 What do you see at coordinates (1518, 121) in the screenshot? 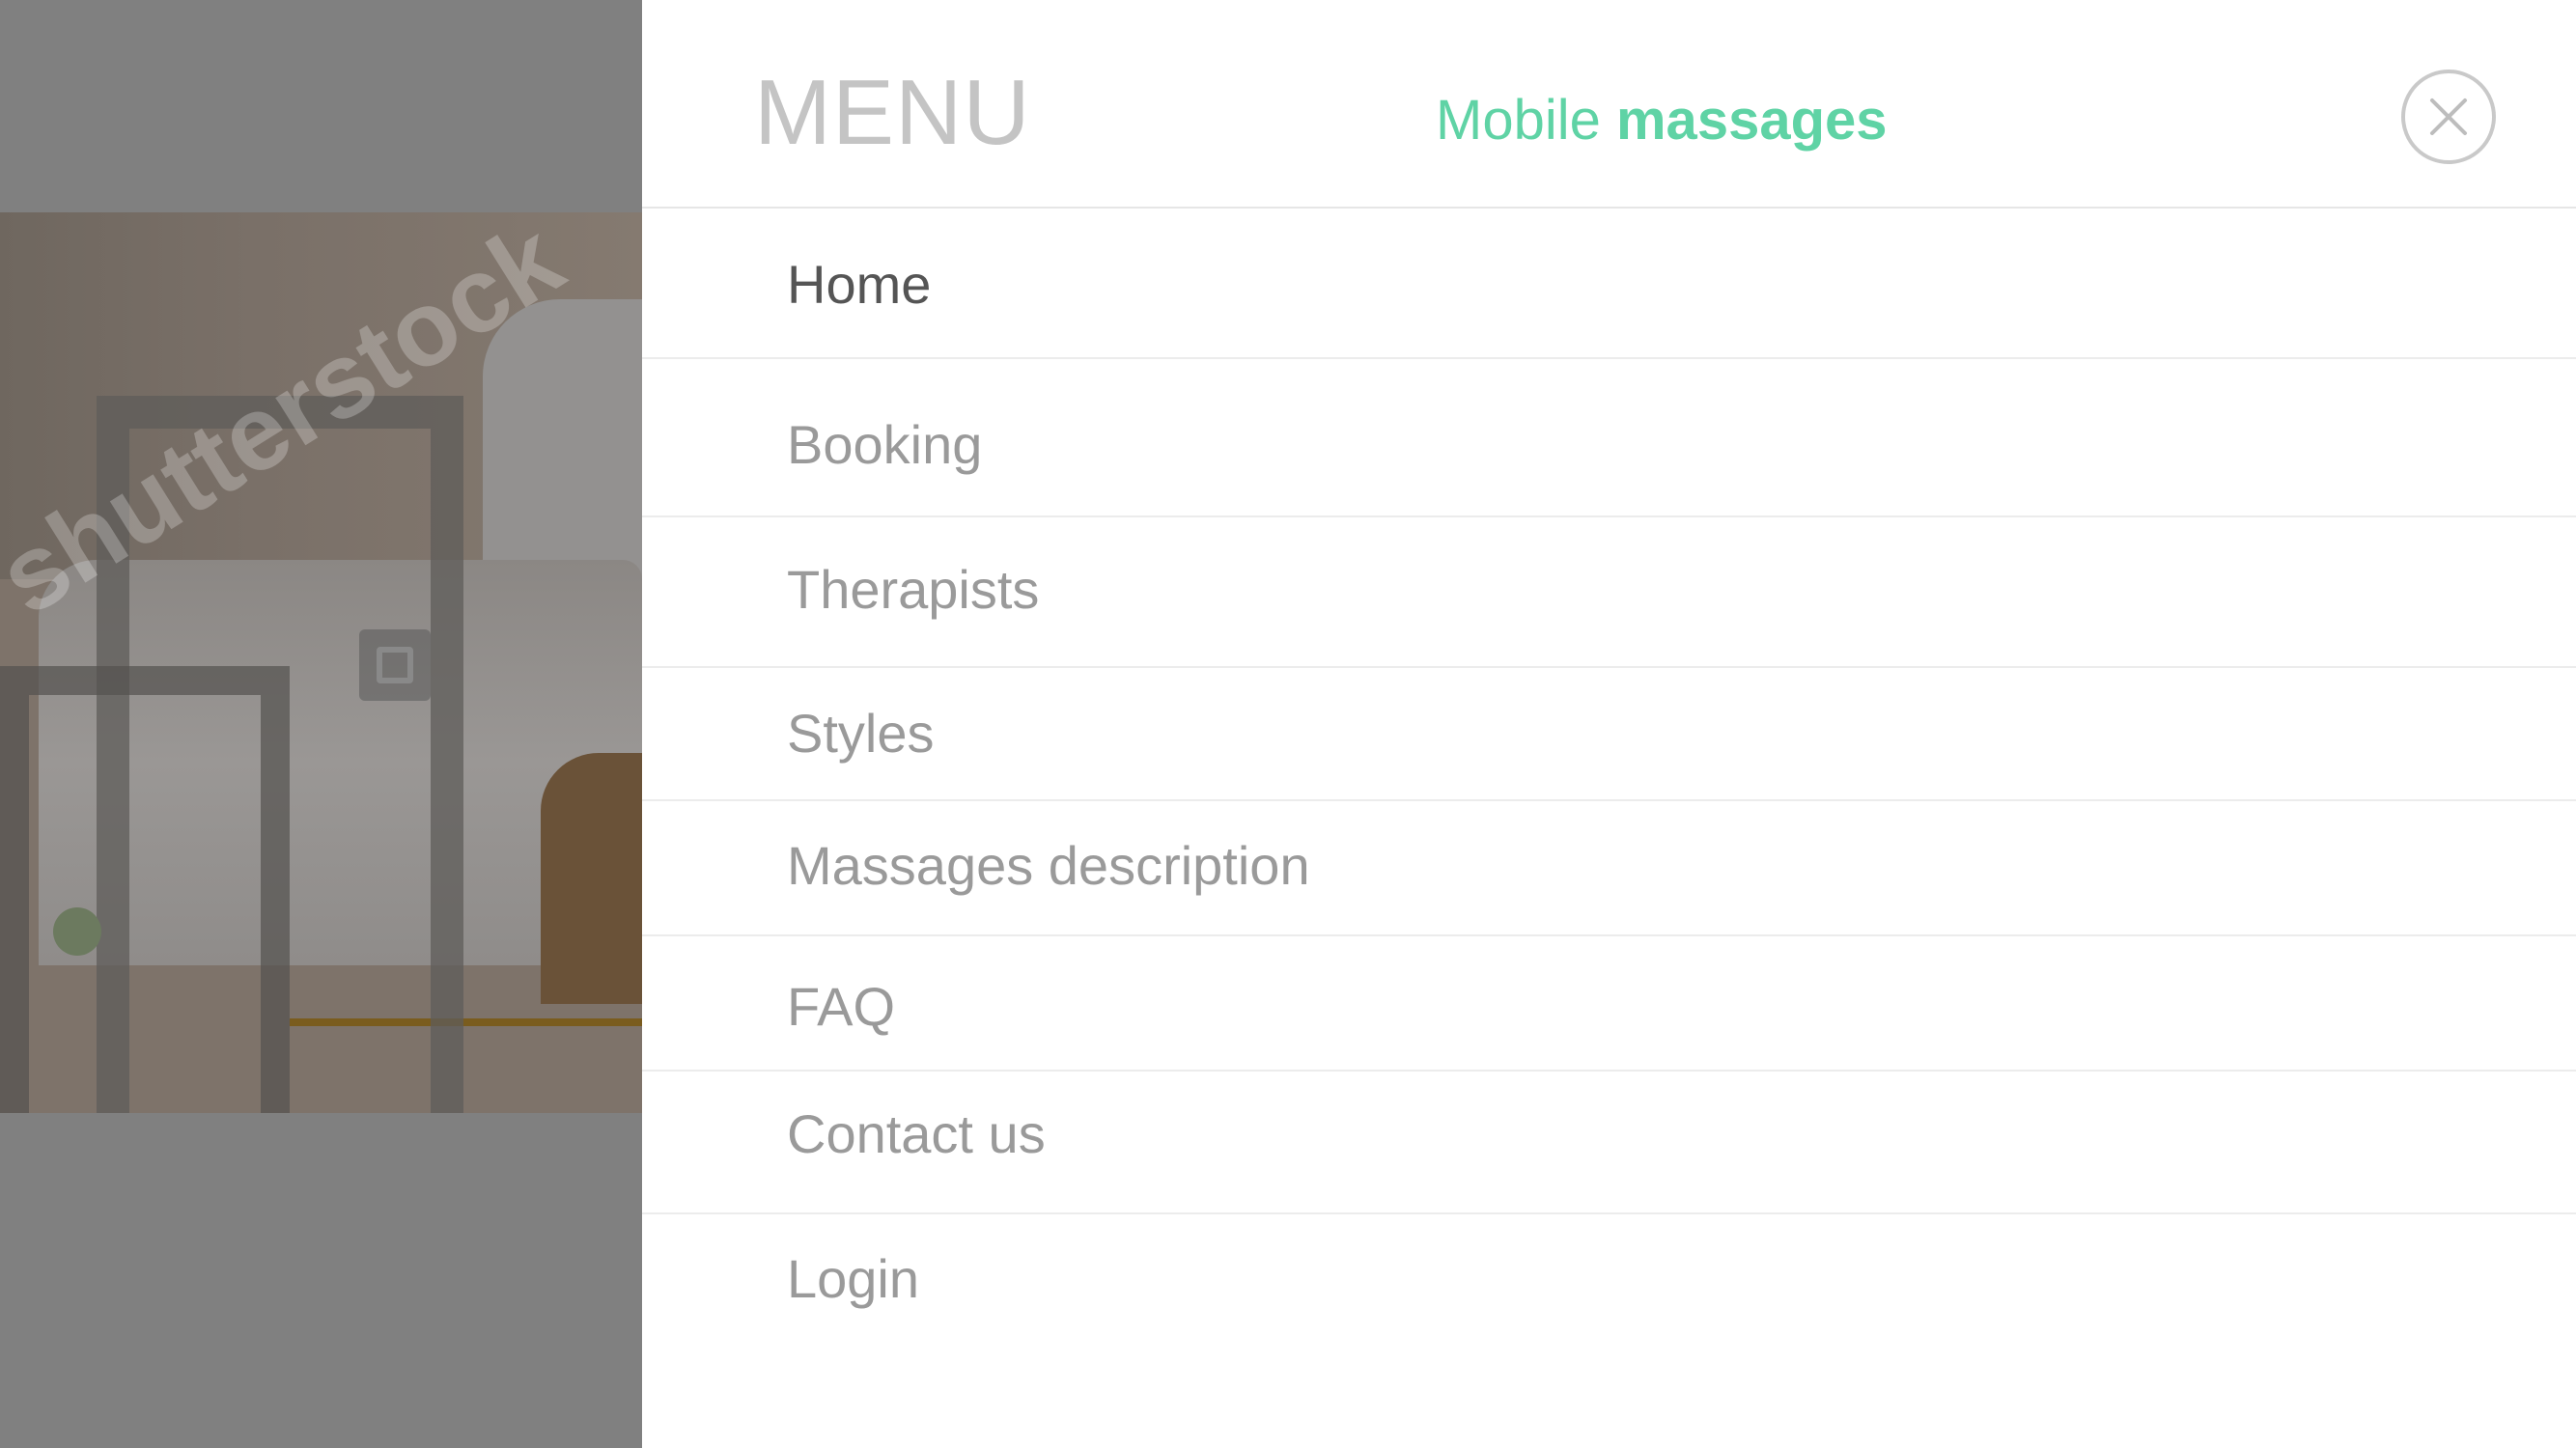
I see `brand-light-text: Mobile` at bounding box center [1518, 121].